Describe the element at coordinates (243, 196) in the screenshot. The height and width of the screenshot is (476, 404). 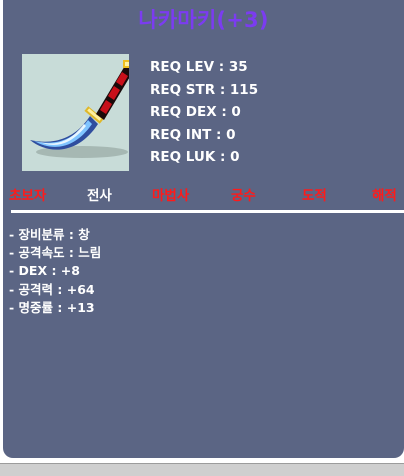
I see `job-bowman: 궁수` at that location.